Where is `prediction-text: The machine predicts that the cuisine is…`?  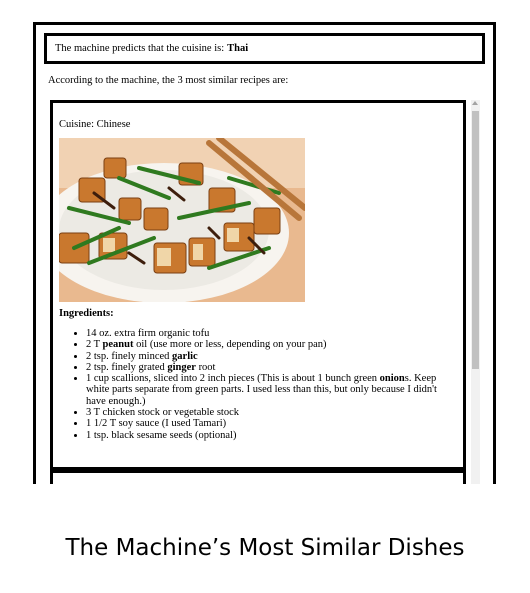 prediction-text: The machine predicts that the cuisine is… is located at coordinates (140, 48).